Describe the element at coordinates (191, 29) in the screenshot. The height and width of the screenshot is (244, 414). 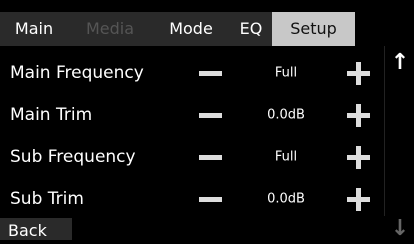
I see `tab-mode: Mode` at that location.